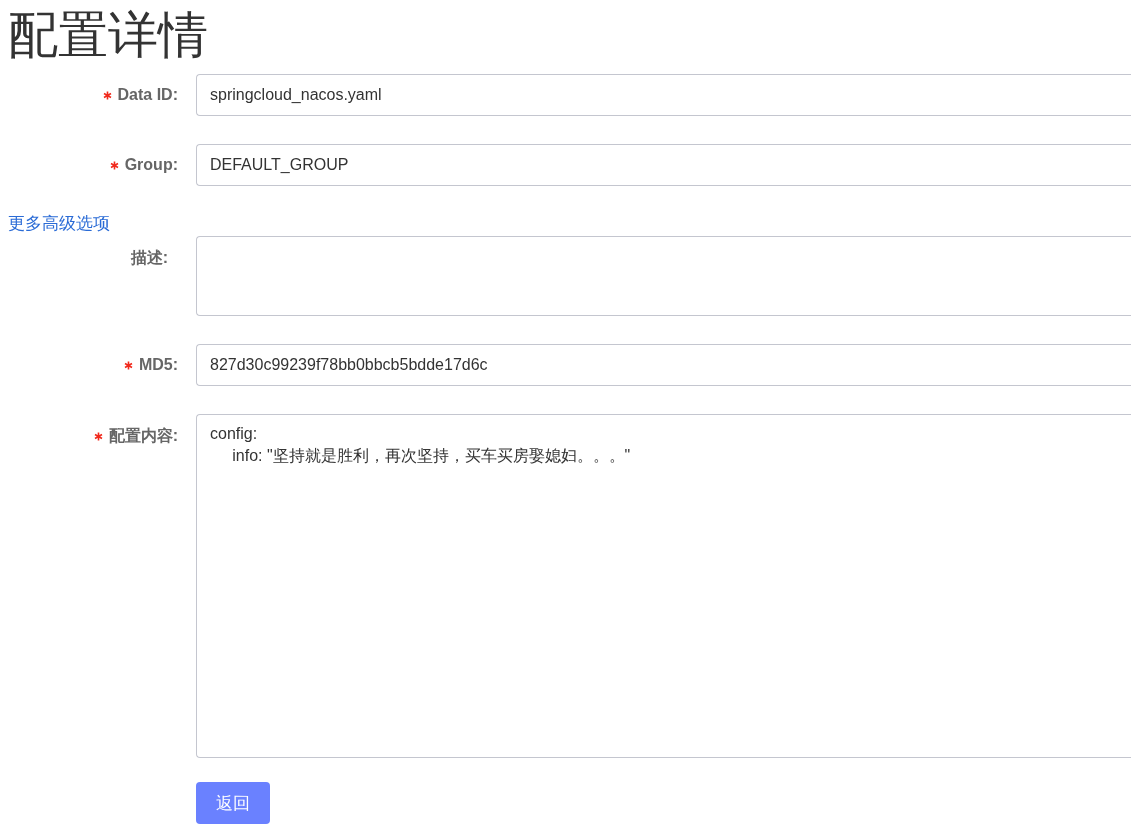  What do you see at coordinates (663, 276) in the screenshot?
I see `textarea-field` at bounding box center [663, 276].